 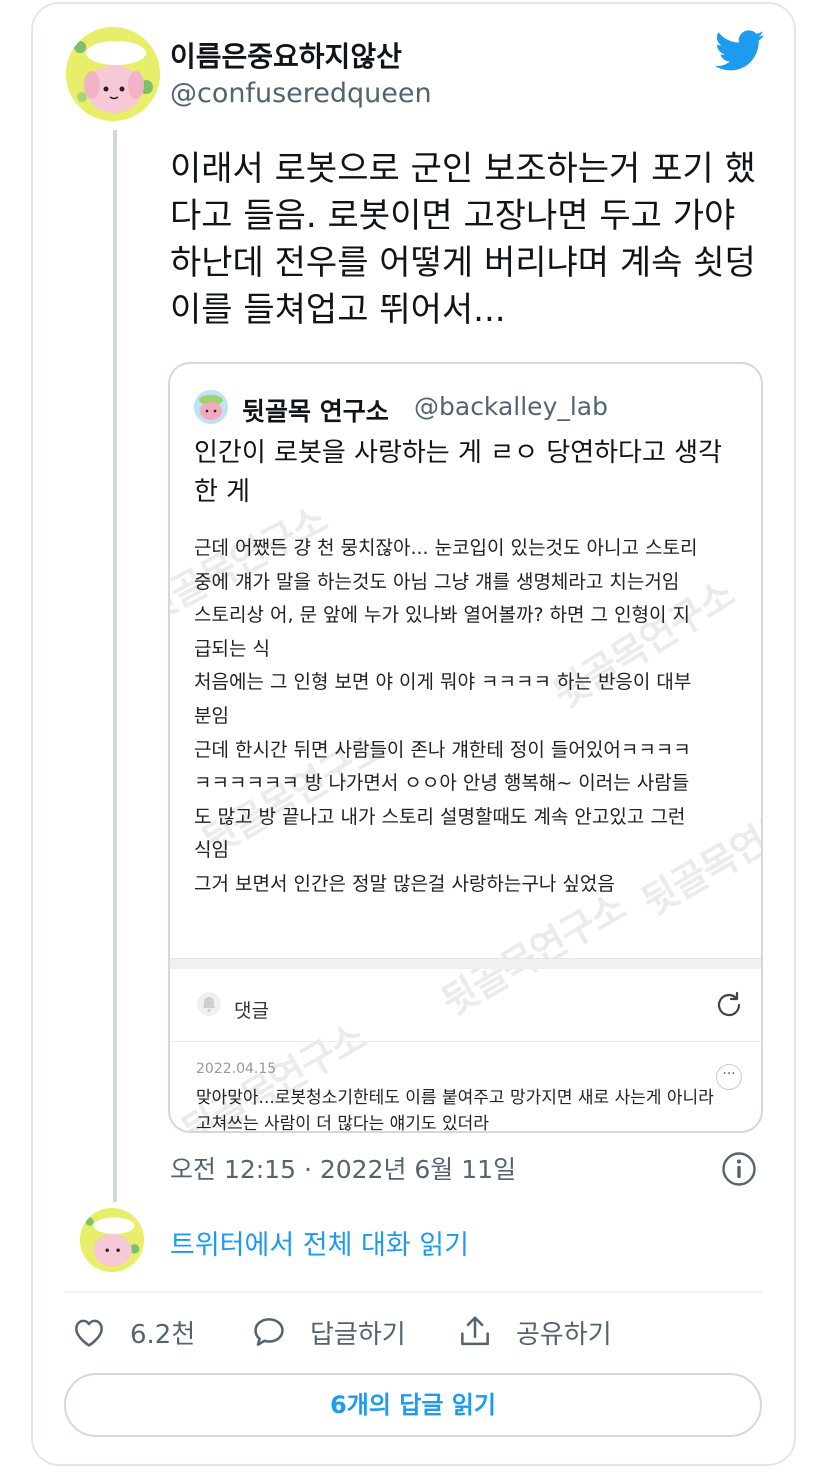 What do you see at coordinates (315, 411) in the screenshot?
I see `quoted-author-name: 뒷골목 연구소` at bounding box center [315, 411].